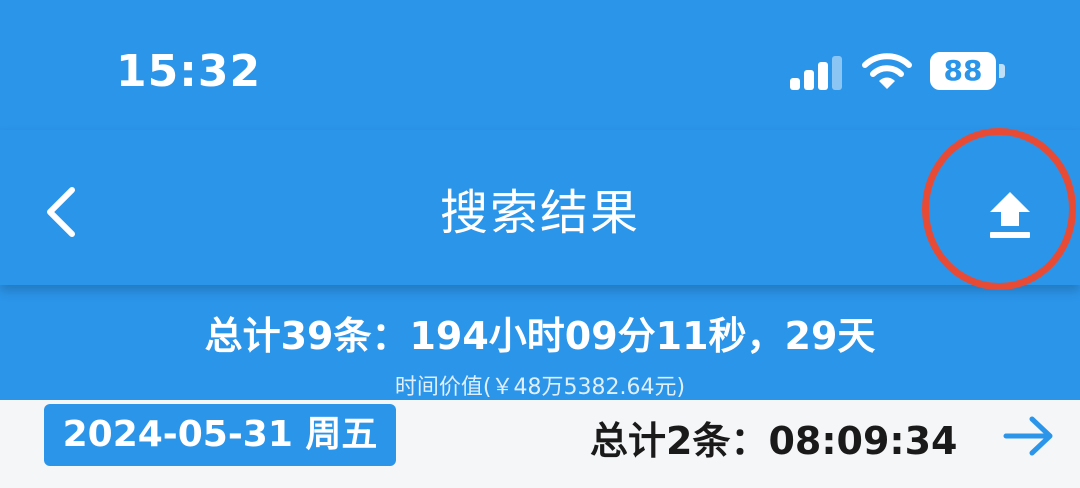 This screenshot has width=1080, height=488. I want to click on arrow-right-icon, so click(1030, 436).